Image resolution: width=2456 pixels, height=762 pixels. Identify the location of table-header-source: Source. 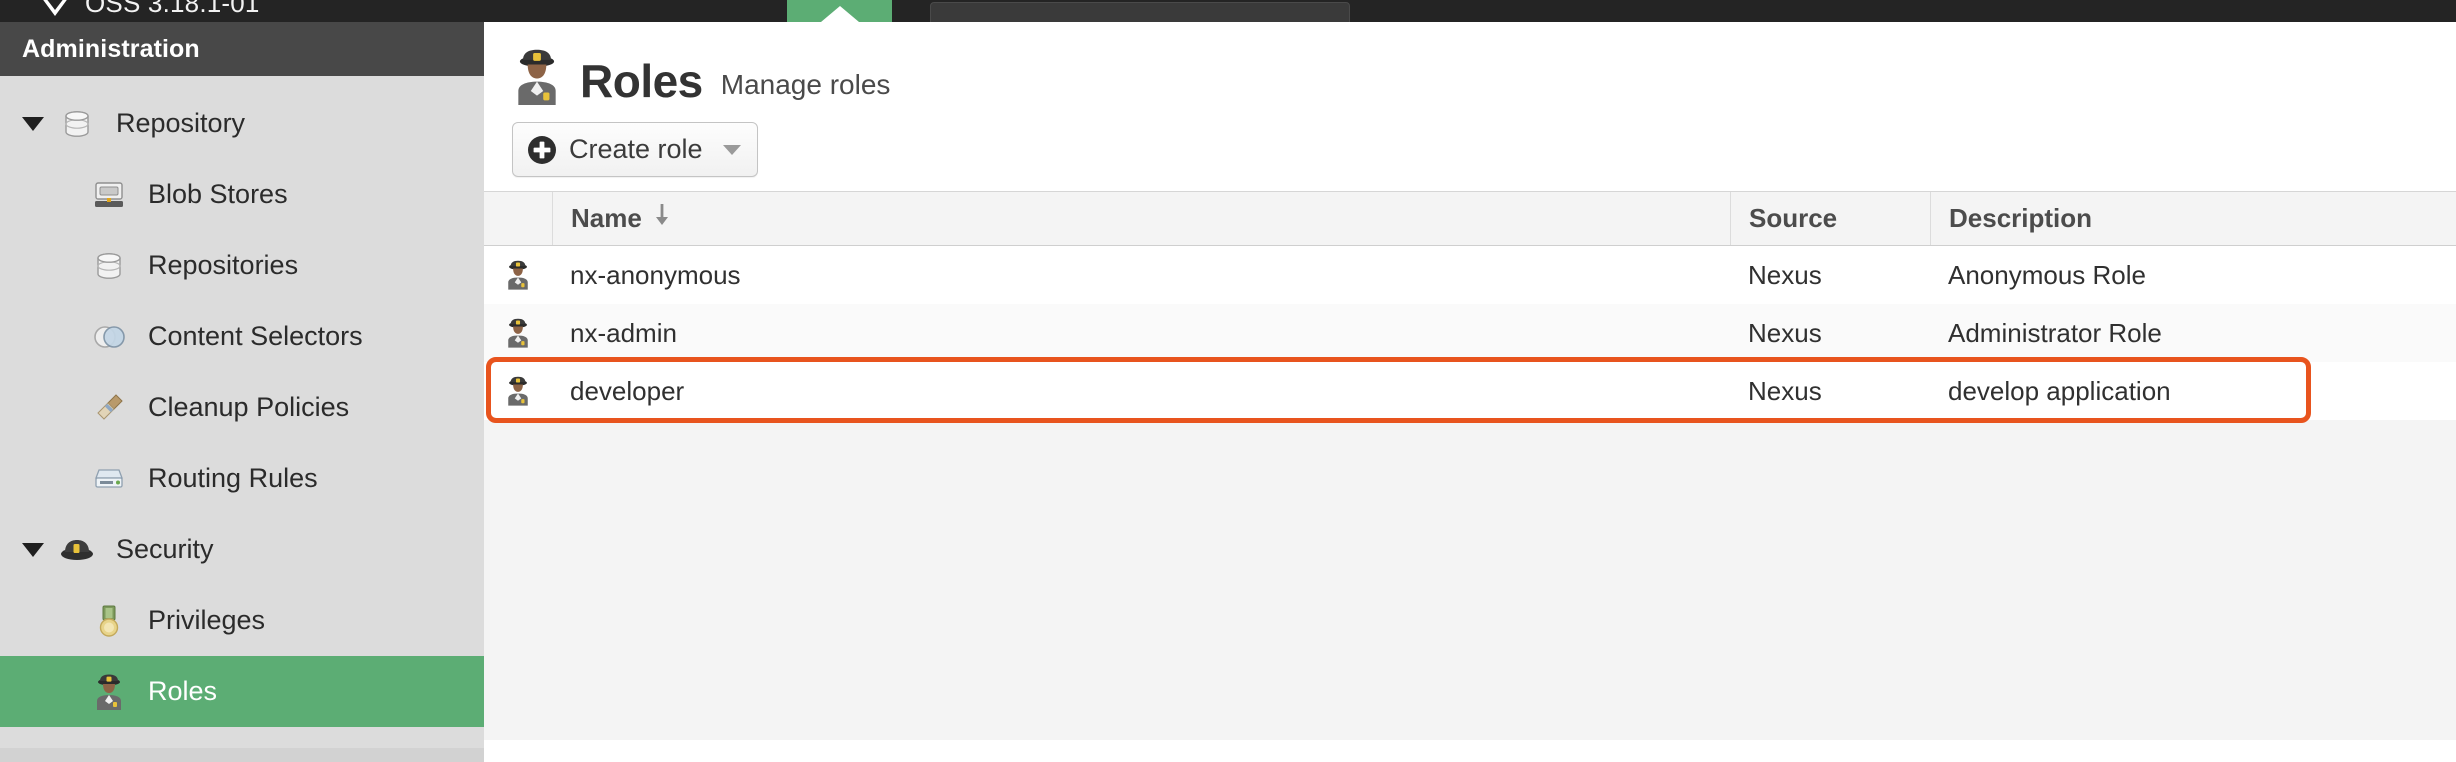
(1830, 218).